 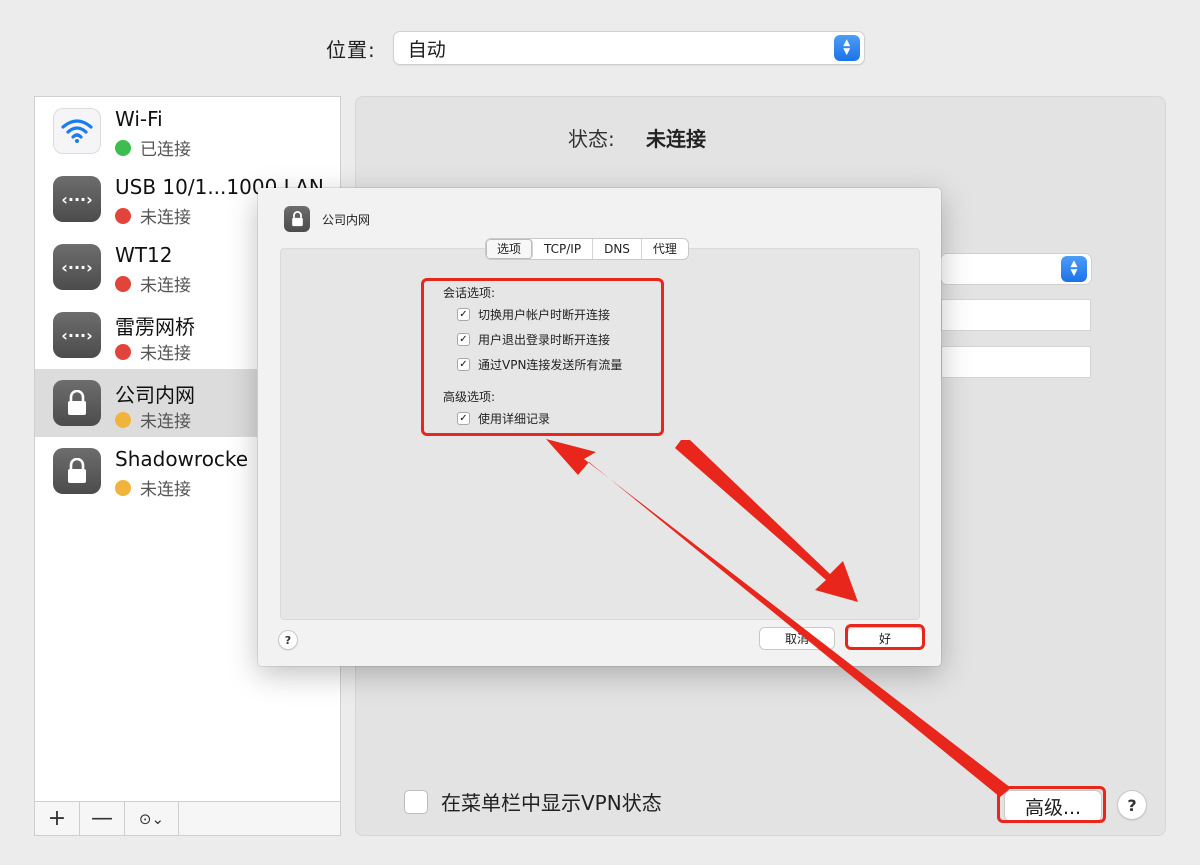 I want to click on show-vpn-status-row: 在菜单栏中显示VPN状态, so click(x=533, y=801).